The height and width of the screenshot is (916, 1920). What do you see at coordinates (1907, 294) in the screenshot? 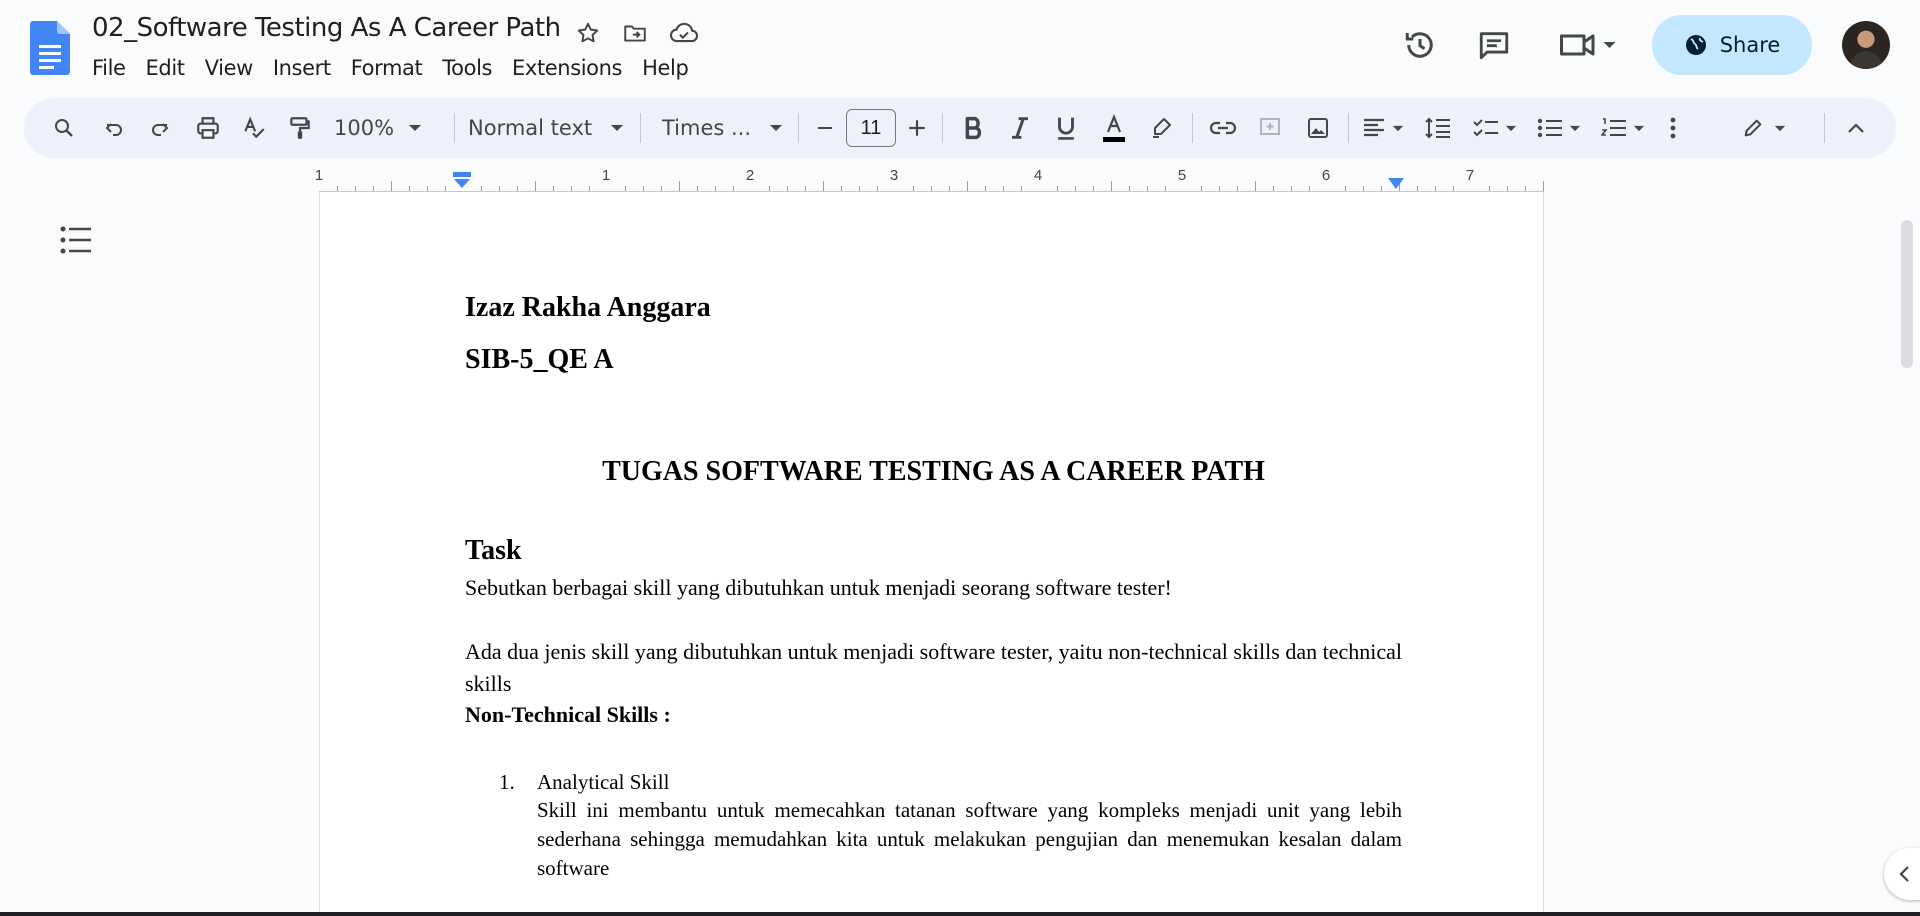
I see `scrollbar-thumb` at bounding box center [1907, 294].